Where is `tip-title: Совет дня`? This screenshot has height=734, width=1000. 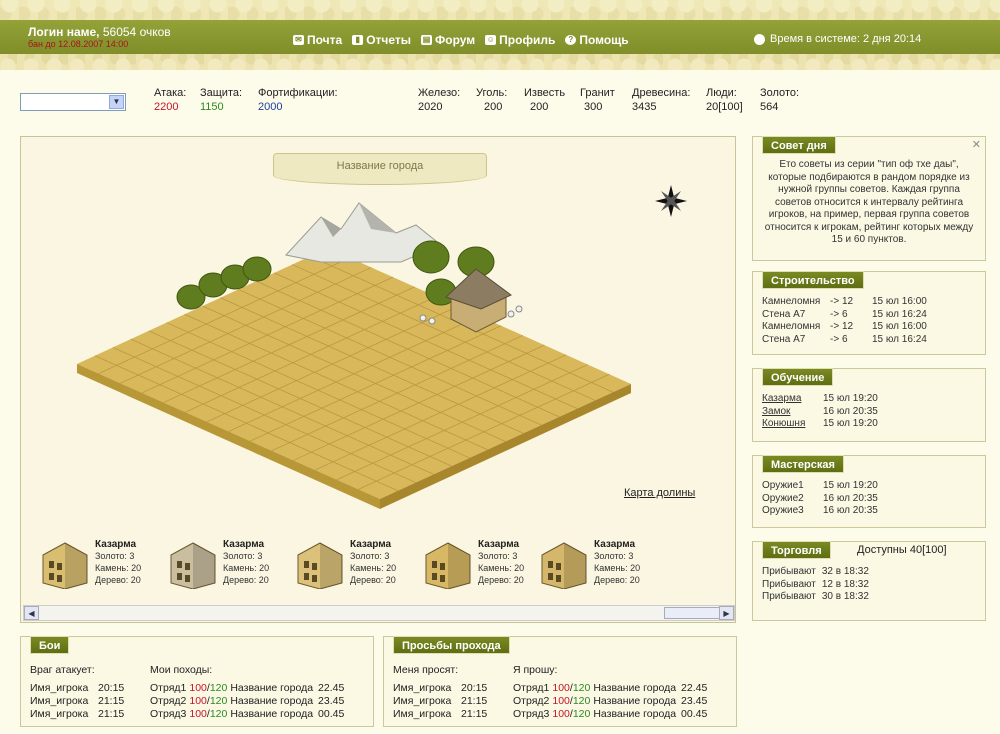 tip-title: Совет дня is located at coordinates (799, 145).